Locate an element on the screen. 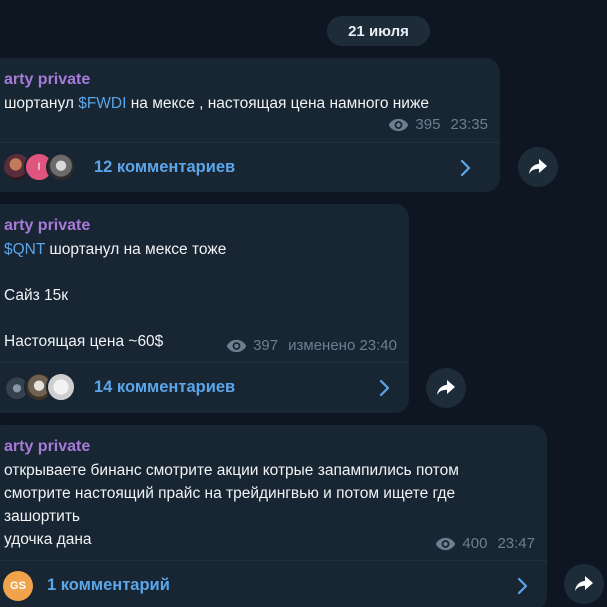 This screenshot has height=607, width=607. post-text-line: зашортить is located at coordinates (42, 516).